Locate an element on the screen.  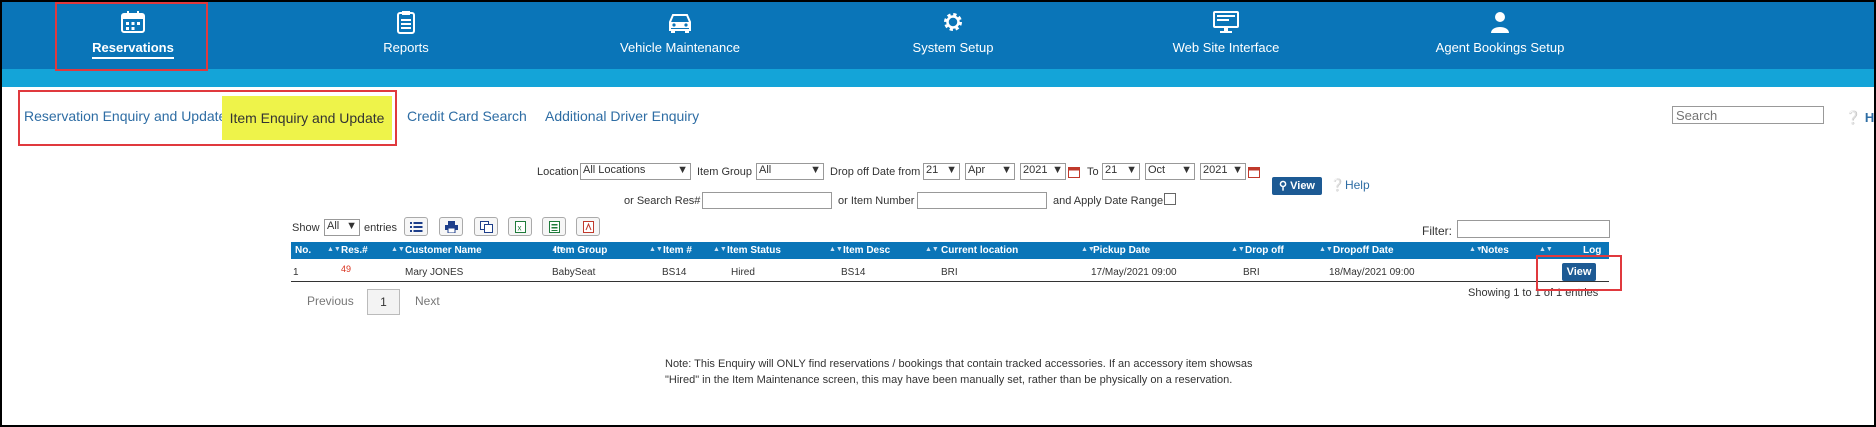
nav-label: Reports is located at coordinates (406, 47).